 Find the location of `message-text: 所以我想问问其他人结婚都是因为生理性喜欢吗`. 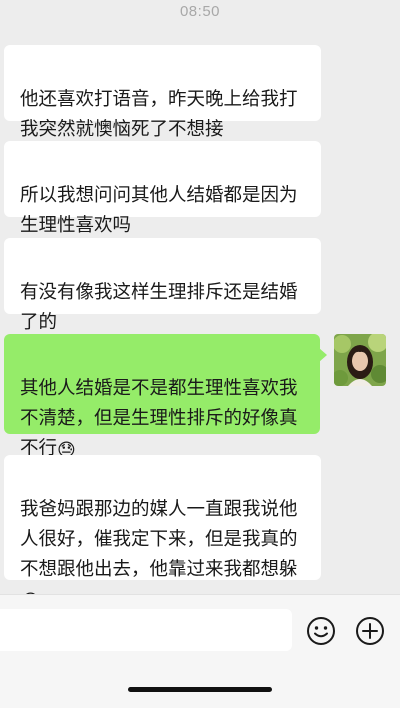

message-text: 所以我想问问其他人结婚都是因为生理性喜欢吗 is located at coordinates (159, 210).